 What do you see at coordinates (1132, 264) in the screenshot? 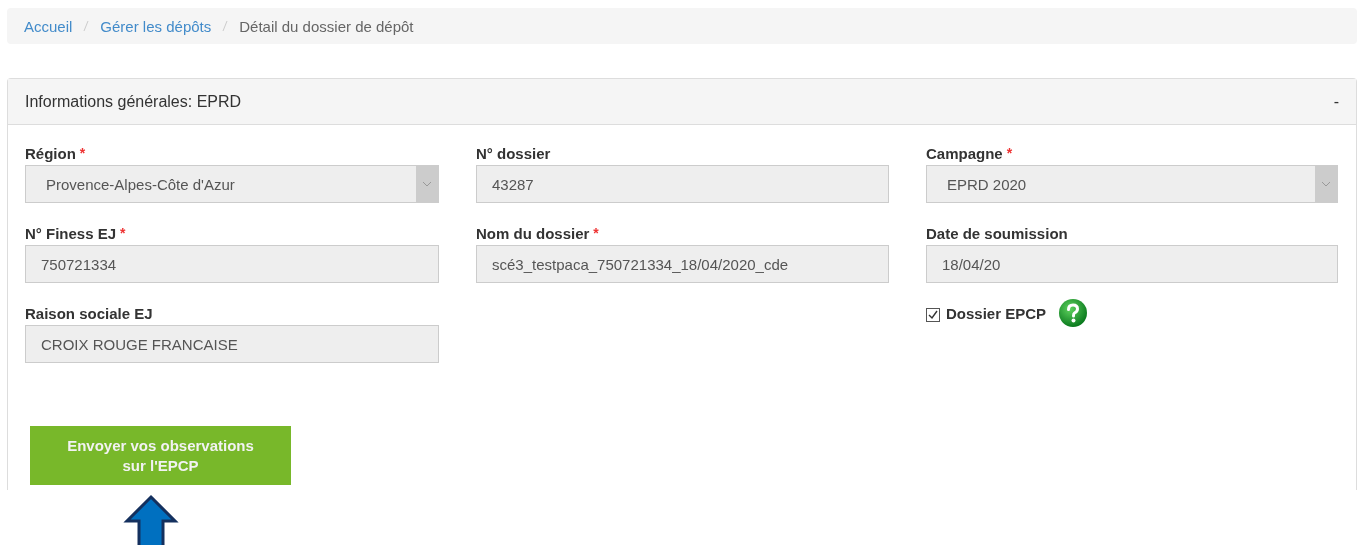
I see `input-field: 18/04/20` at bounding box center [1132, 264].